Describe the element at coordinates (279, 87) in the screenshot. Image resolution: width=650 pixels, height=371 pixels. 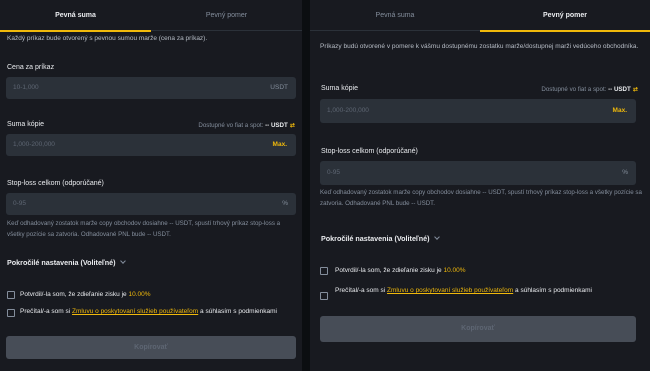
I see `price-unit: USDT` at that location.